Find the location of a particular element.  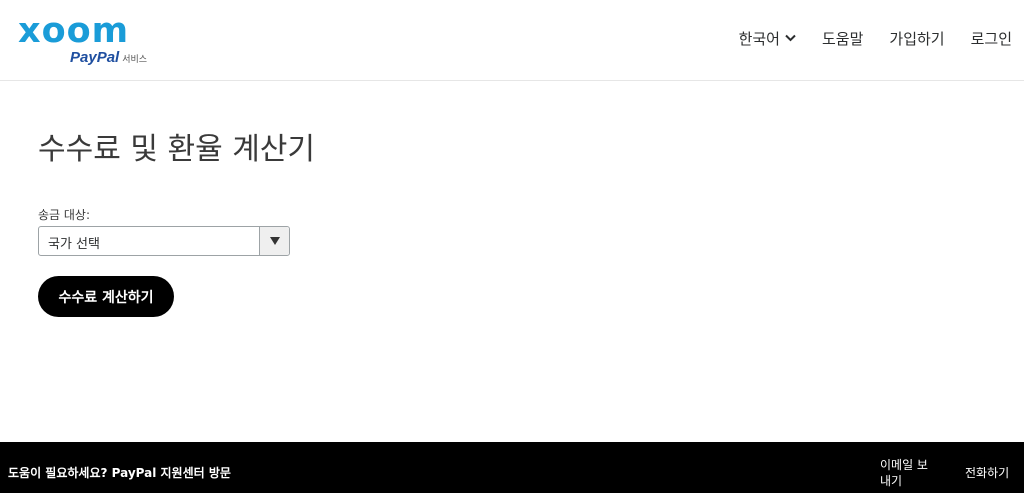

select-dropdown-button is located at coordinates (274, 241).